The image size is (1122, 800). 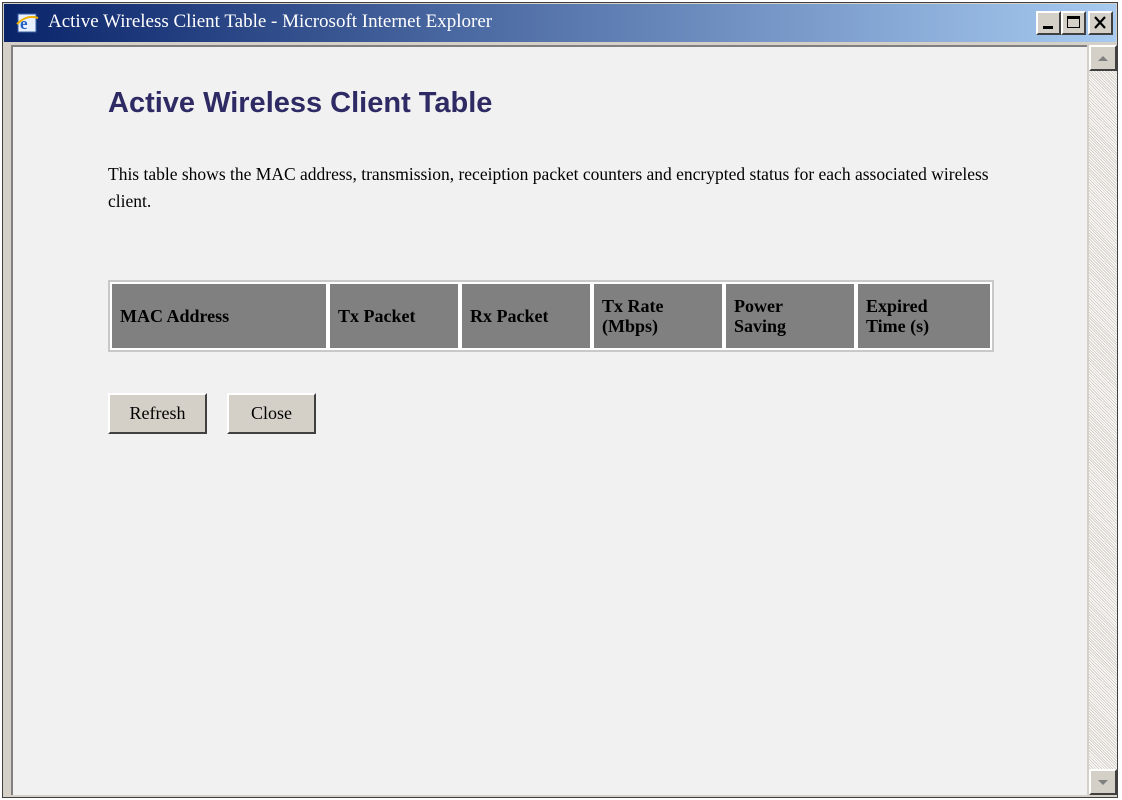 I want to click on close-window-button, so click(x=1100, y=23).